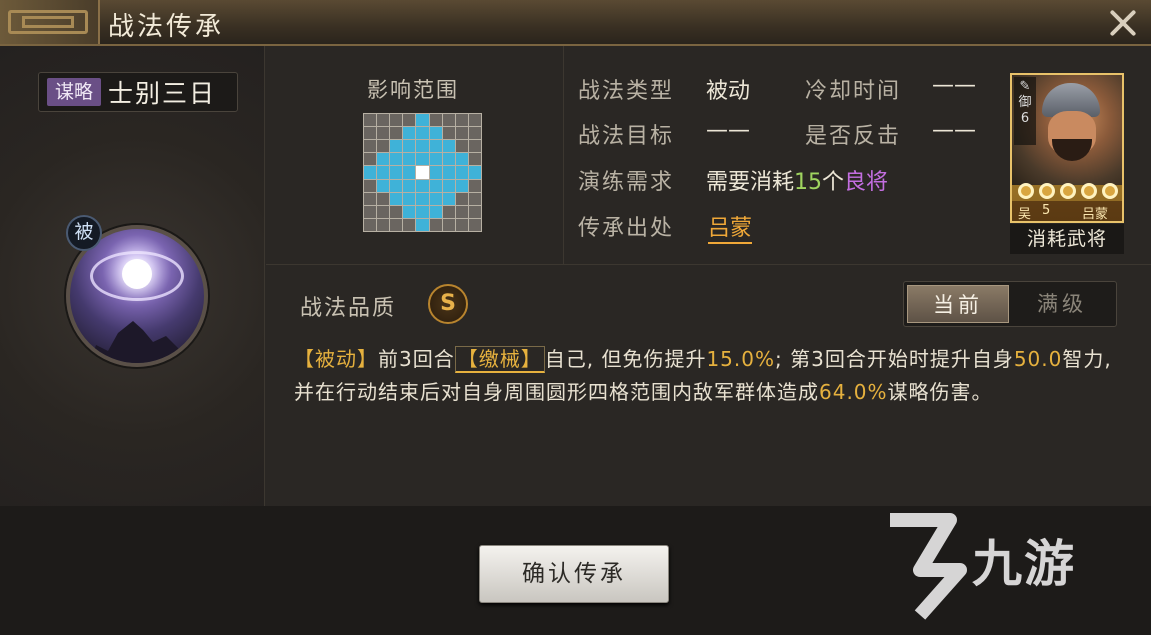 The width and height of the screenshot is (1151, 635). Describe the element at coordinates (166, 27) in the screenshot. I see `dialog-title: 战法传承` at that location.